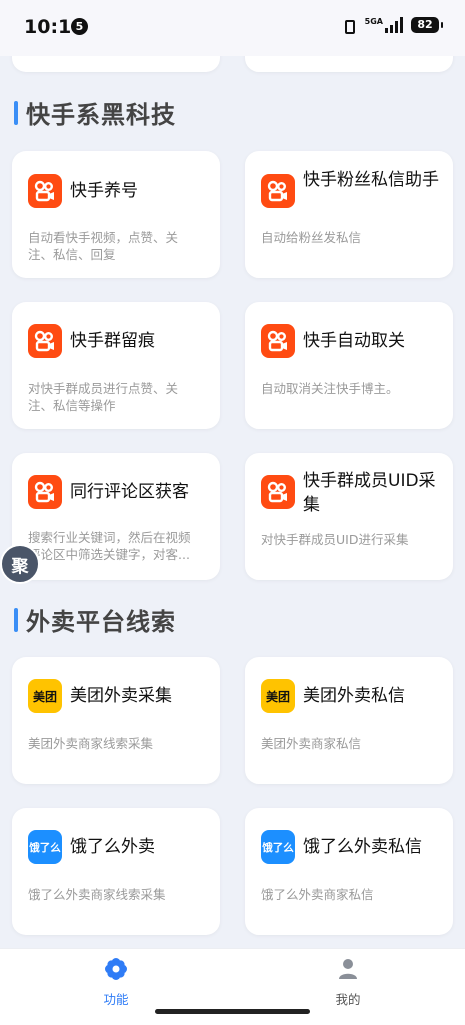 This screenshot has height=1025, width=465. Describe the element at coordinates (369, 493) in the screenshot. I see `card-title: 快手群成员UID采集` at that location.